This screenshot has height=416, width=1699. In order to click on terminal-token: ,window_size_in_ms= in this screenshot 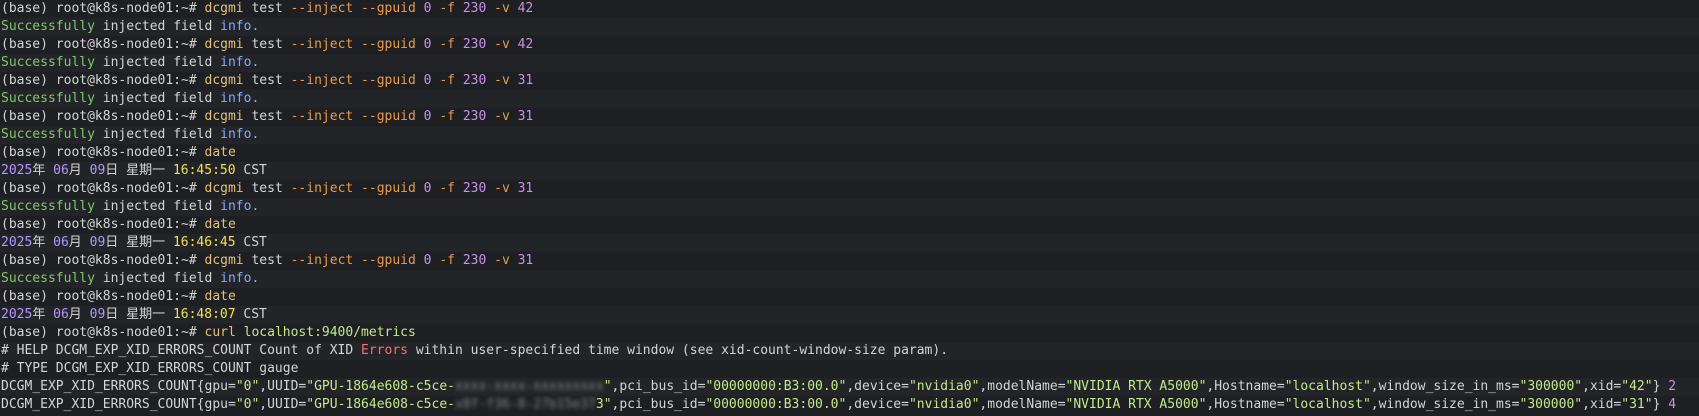, I will do `click(1445, 386)`.